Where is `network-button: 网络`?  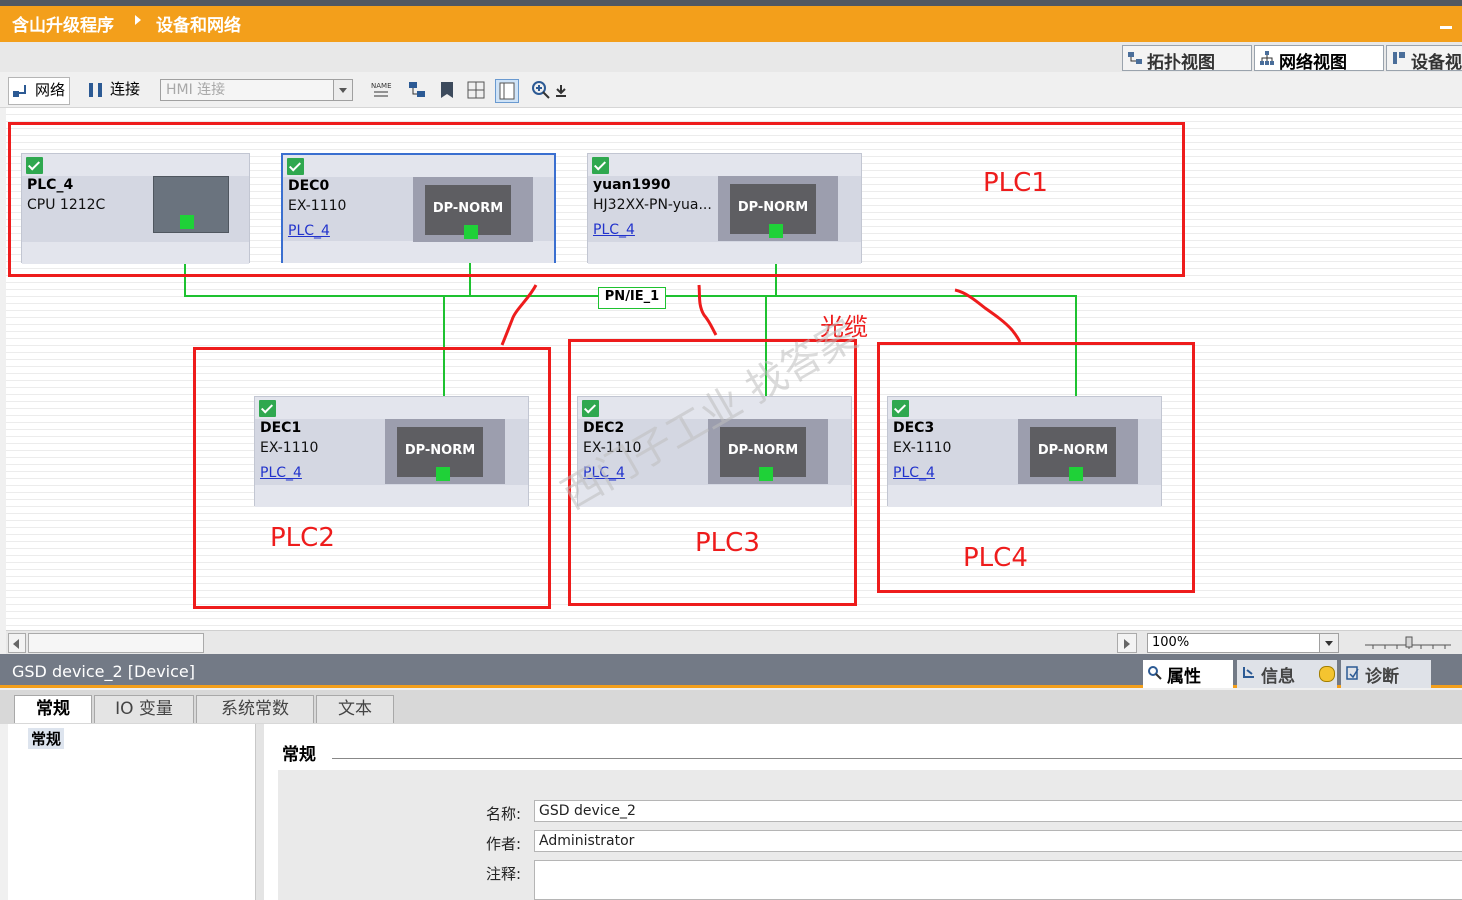 network-button: 网络 is located at coordinates (39, 91).